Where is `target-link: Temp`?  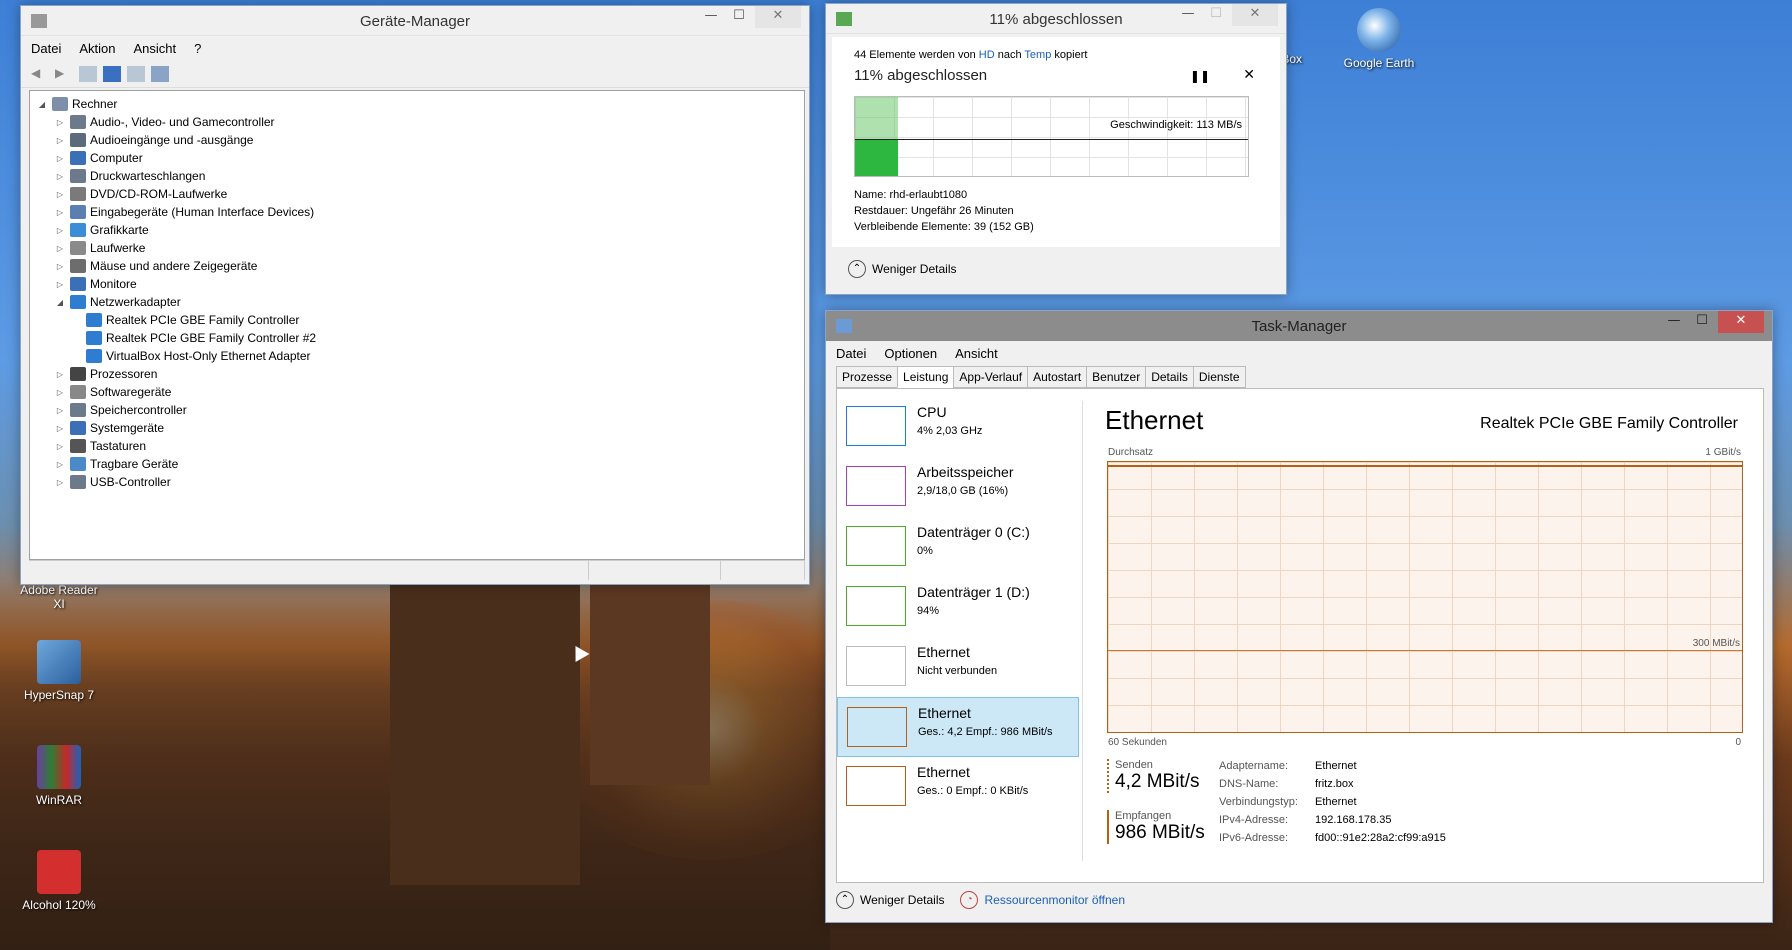
target-link: Temp is located at coordinates (1037, 55).